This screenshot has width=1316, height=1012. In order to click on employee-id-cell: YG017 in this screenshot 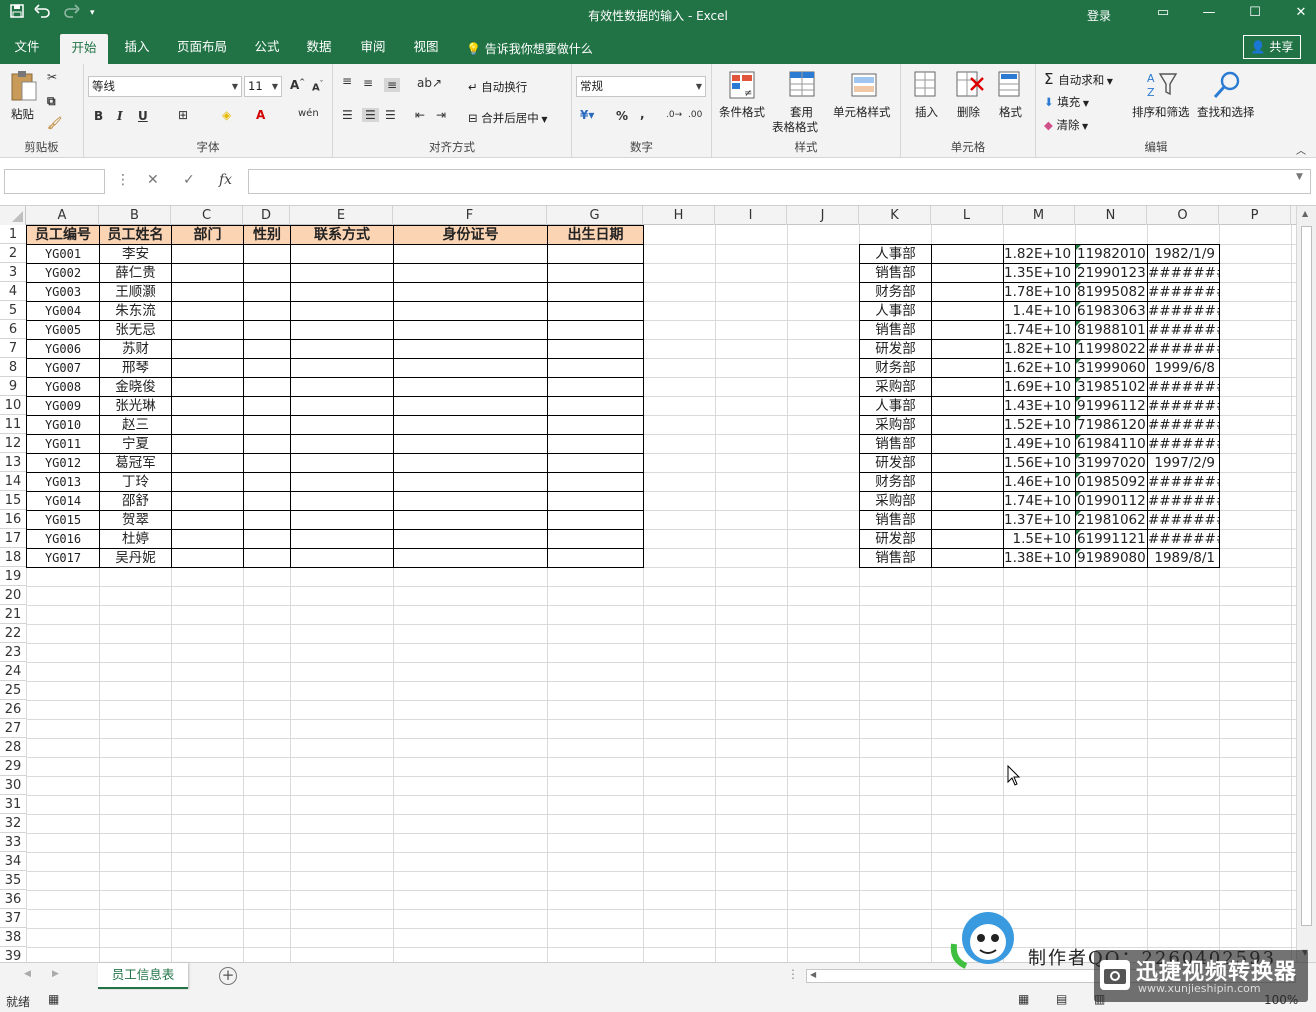, I will do `click(63, 558)`.